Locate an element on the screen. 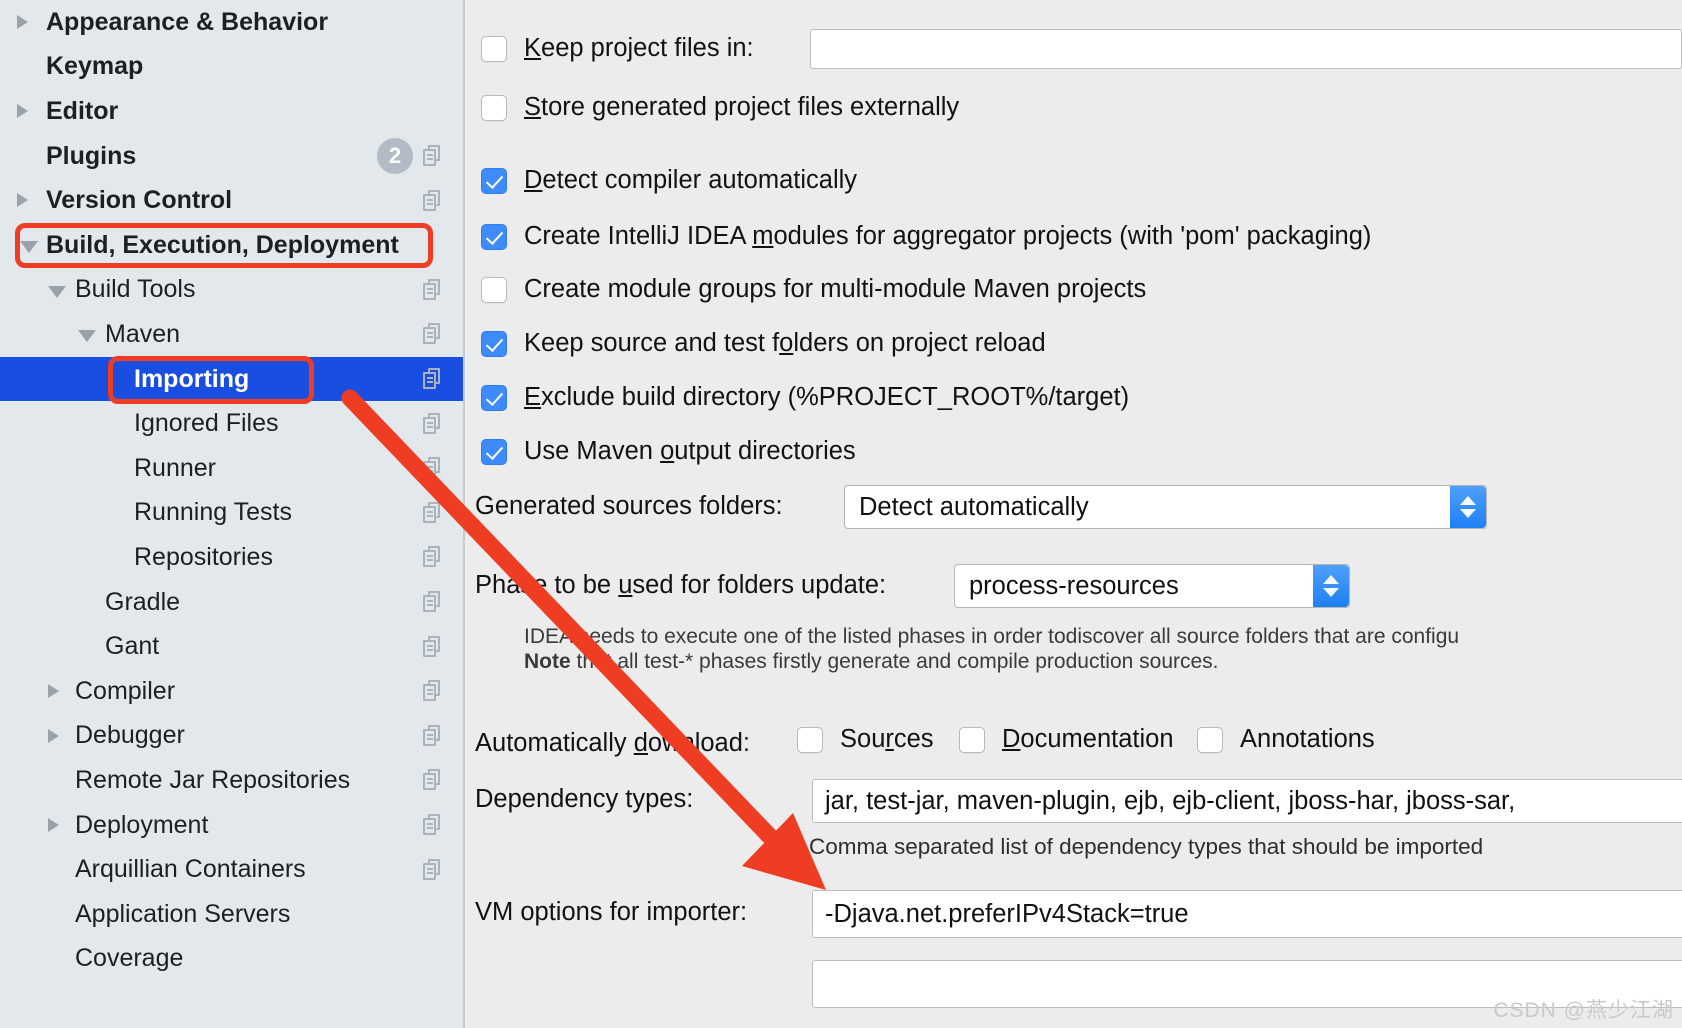  label-part-post: ocumentation is located at coordinates (1097, 739).